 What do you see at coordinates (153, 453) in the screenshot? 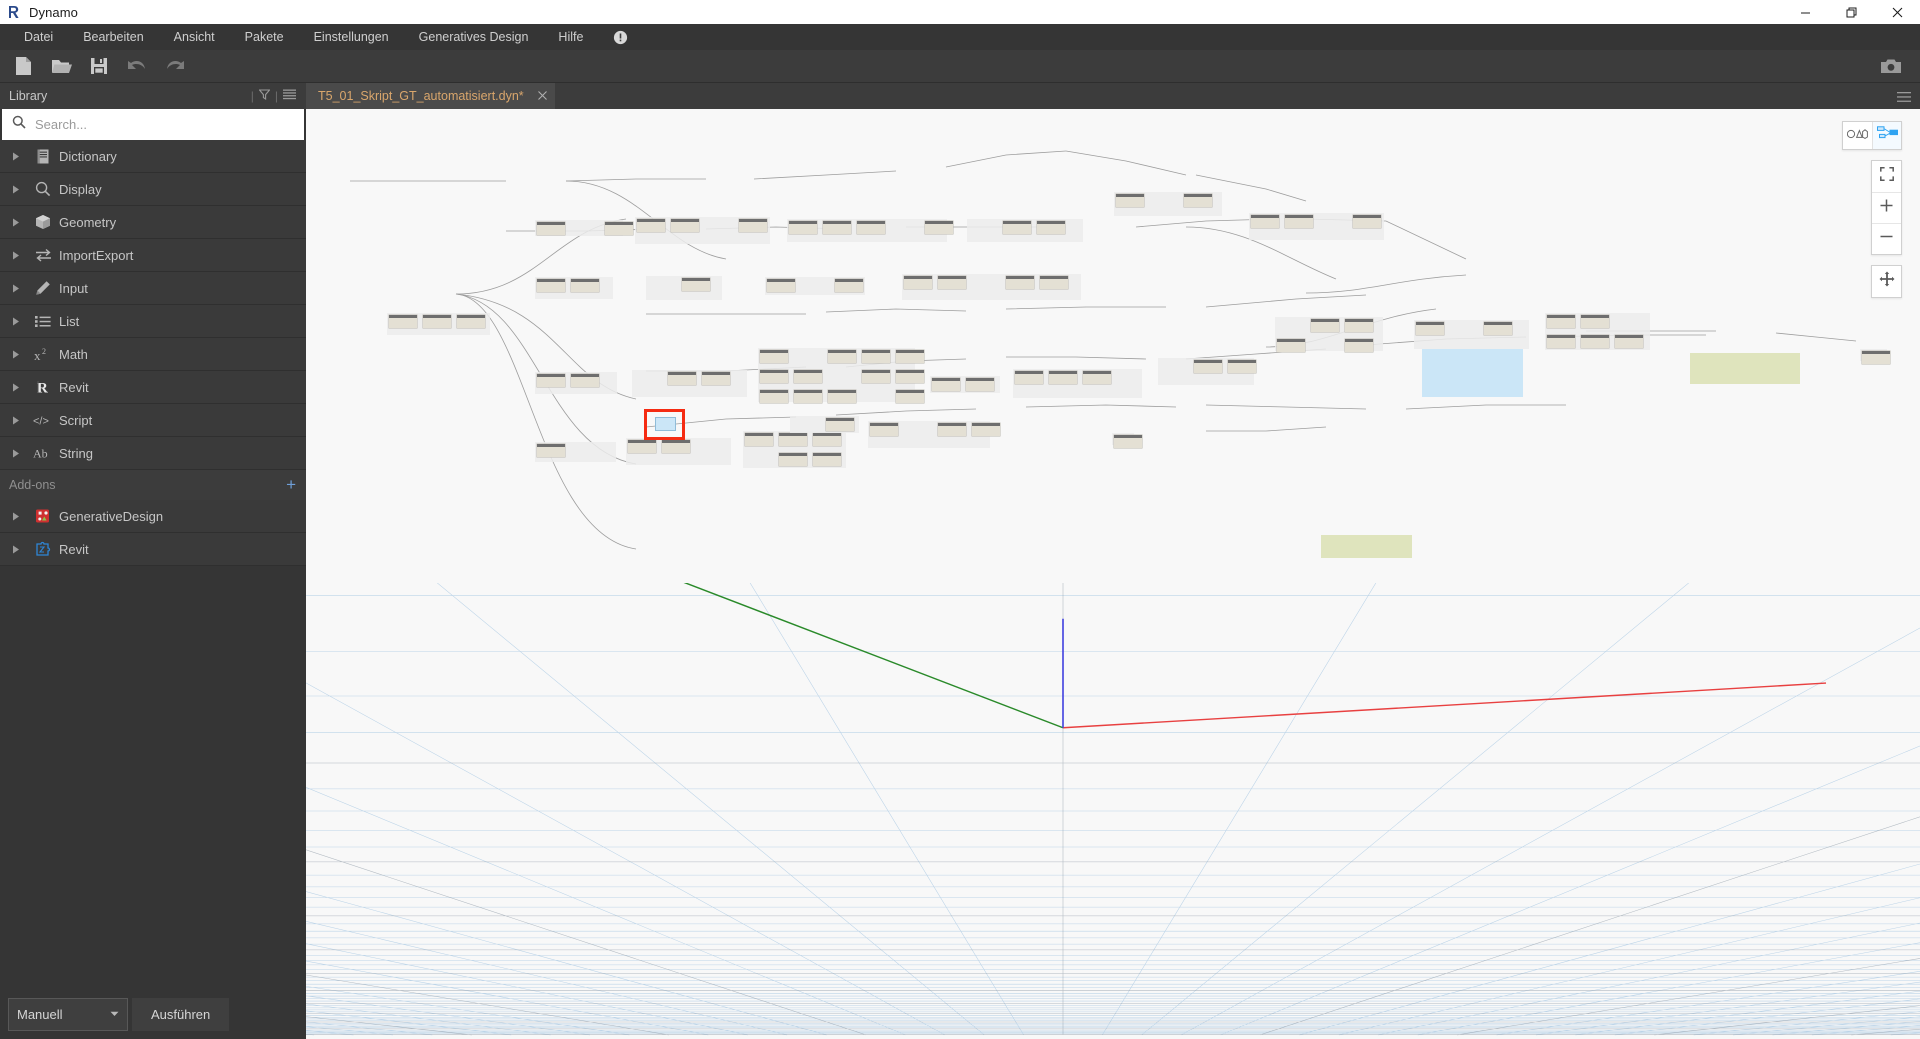
I see `sidebar-item-string: Ab String` at bounding box center [153, 453].